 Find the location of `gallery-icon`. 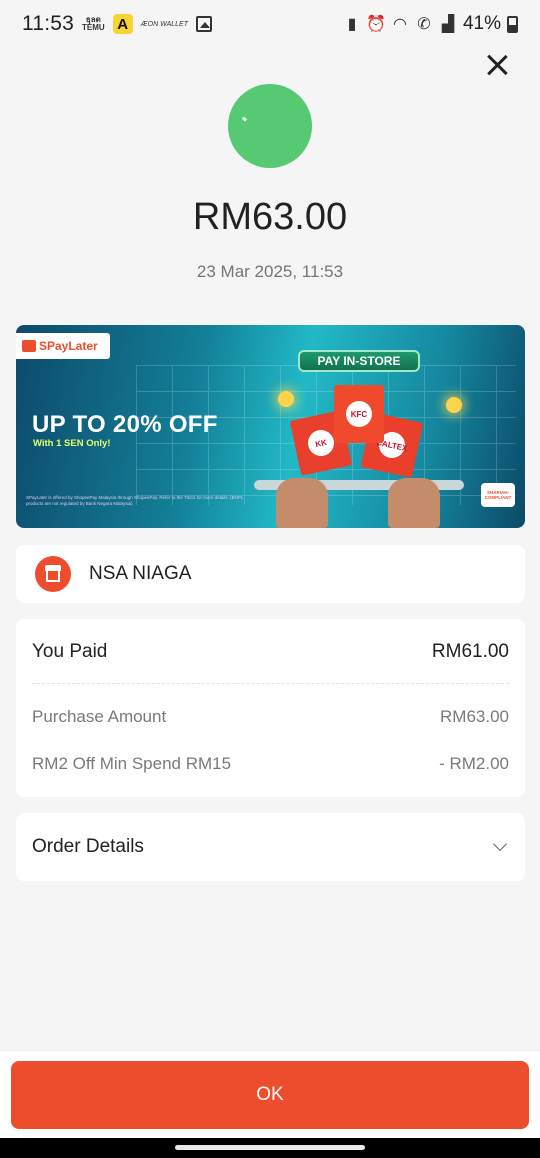

gallery-icon is located at coordinates (204, 24).